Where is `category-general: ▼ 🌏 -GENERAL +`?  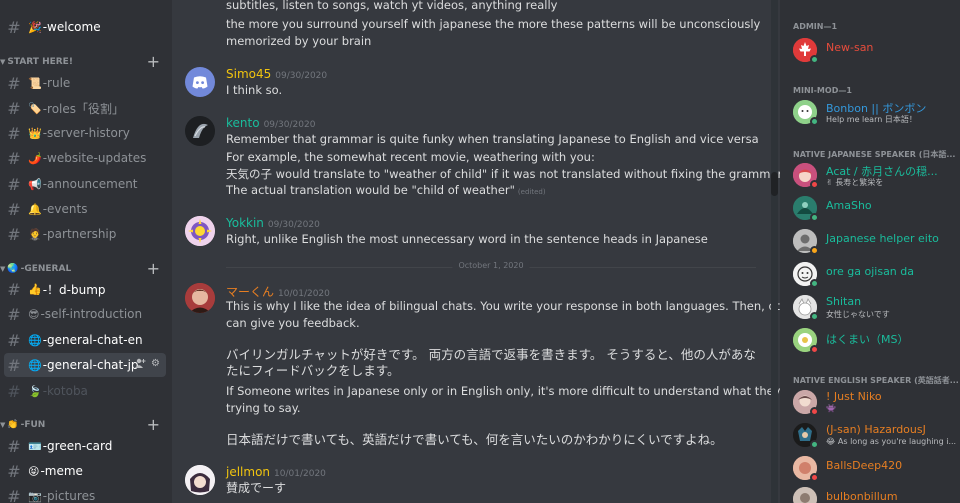 category-general: ▼ 🌏 -GENERAL + is located at coordinates (86, 269).